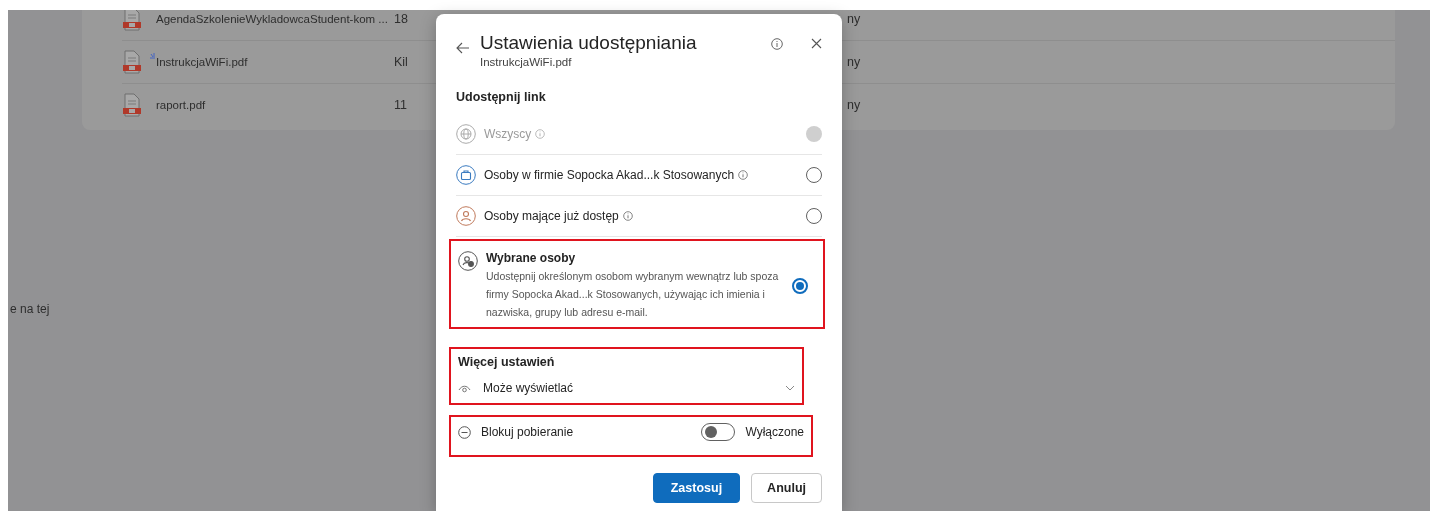 The width and height of the screenshot is (1435, 511). I want to click on toggle-switch, so click(718, 432).